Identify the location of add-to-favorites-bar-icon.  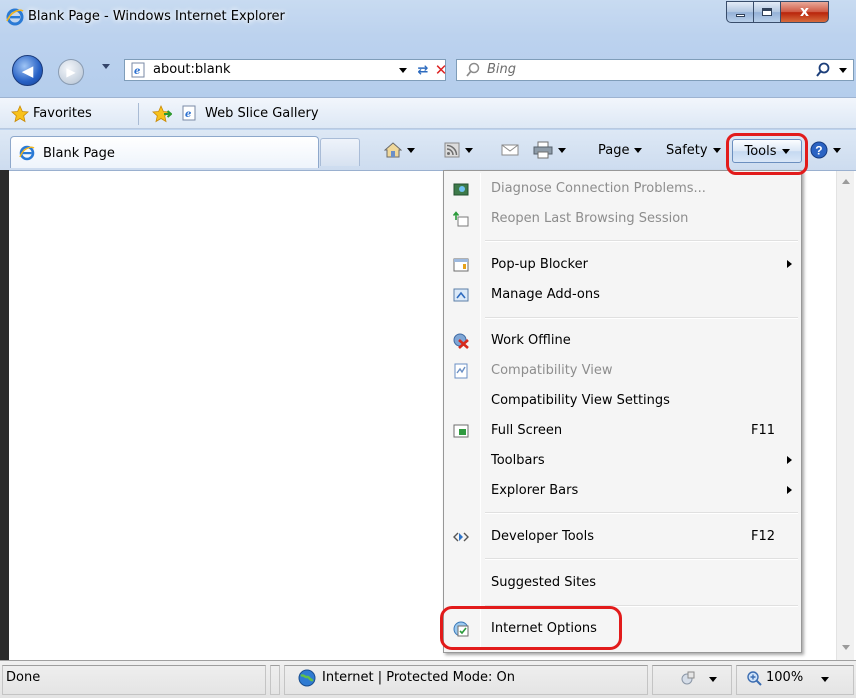
(162, 114).